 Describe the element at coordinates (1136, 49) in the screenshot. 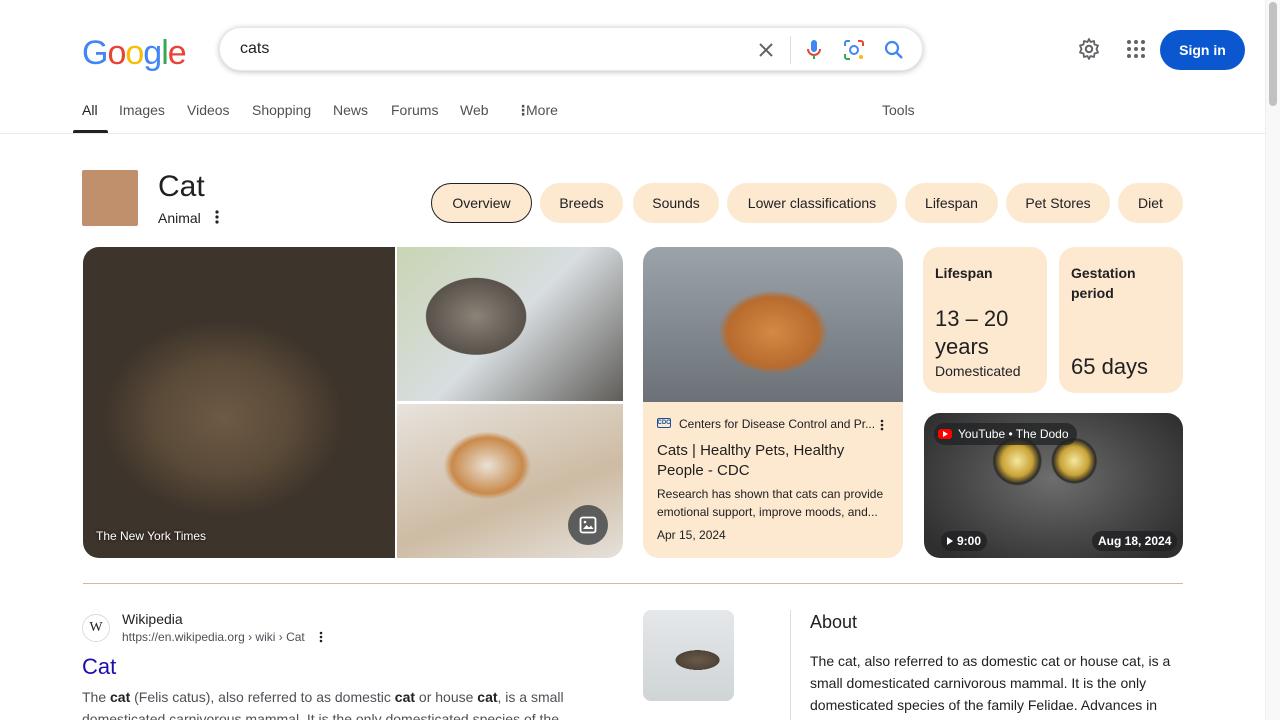

I see `apps-grid-icon` at that location.